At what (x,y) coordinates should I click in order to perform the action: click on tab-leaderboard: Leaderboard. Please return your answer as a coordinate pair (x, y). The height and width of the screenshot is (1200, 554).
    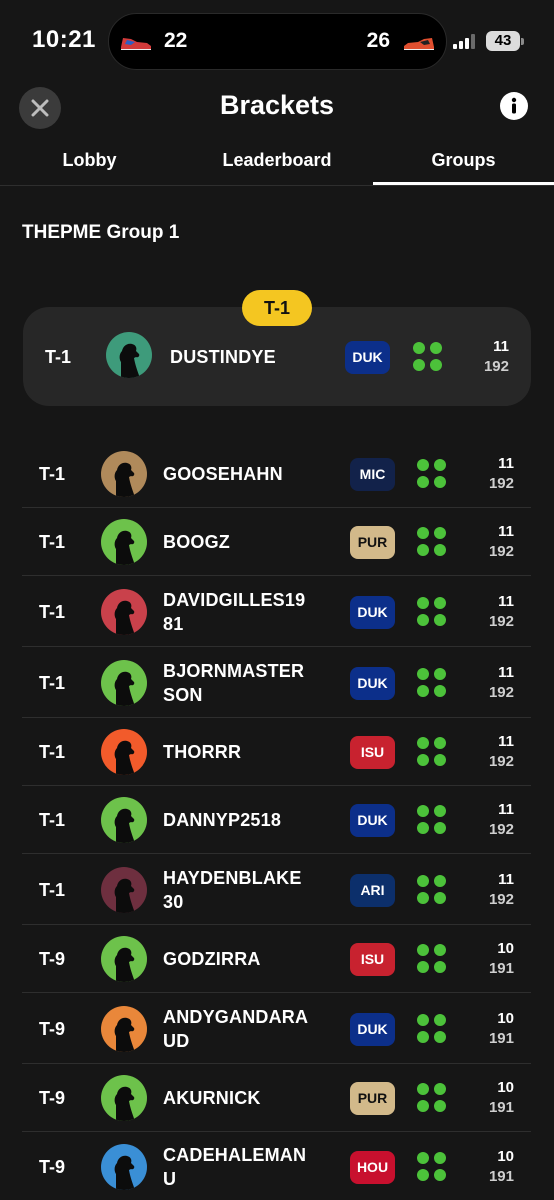
    Looking at the image, I should click on (277, 160).